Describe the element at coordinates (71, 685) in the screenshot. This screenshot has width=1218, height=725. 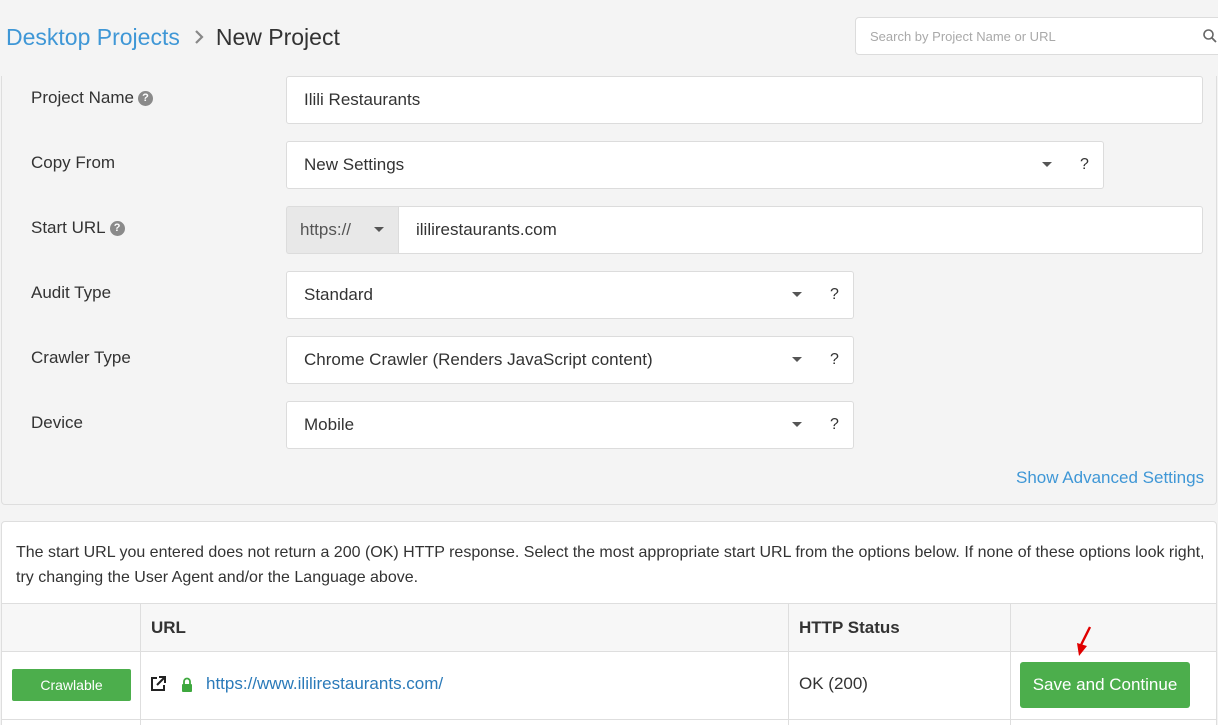
I see `crawlable-badge: Crawlable` at that location.